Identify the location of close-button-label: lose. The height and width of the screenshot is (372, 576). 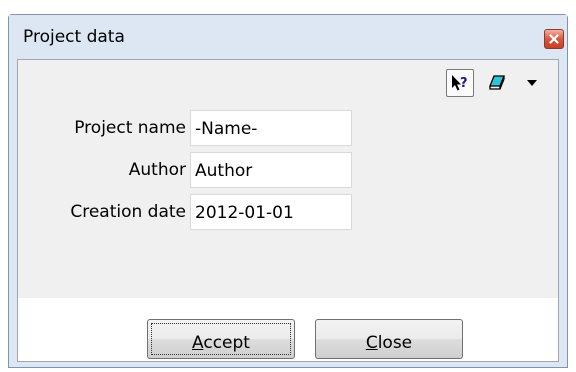
(395, 343).